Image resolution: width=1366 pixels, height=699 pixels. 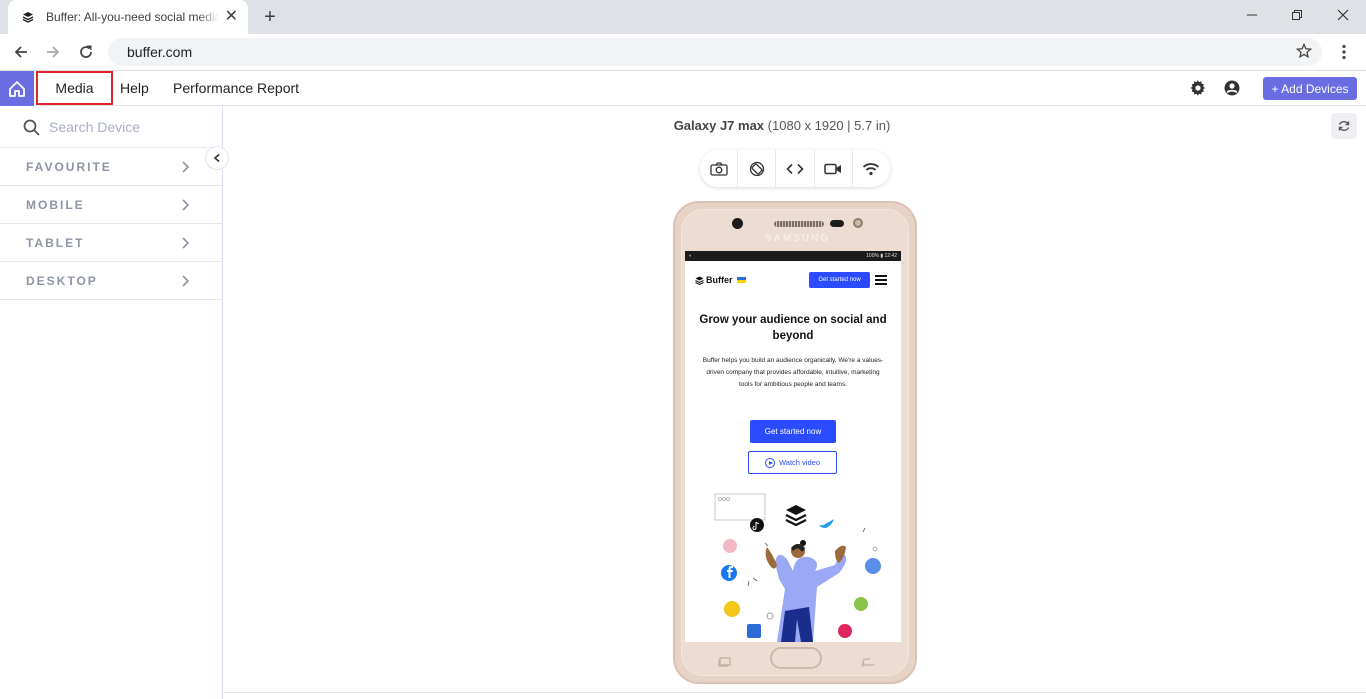 I want to click on device-sidebar: FAVOURITE MOBILE TABLET DESKTOP, so click(x=111, y=402).